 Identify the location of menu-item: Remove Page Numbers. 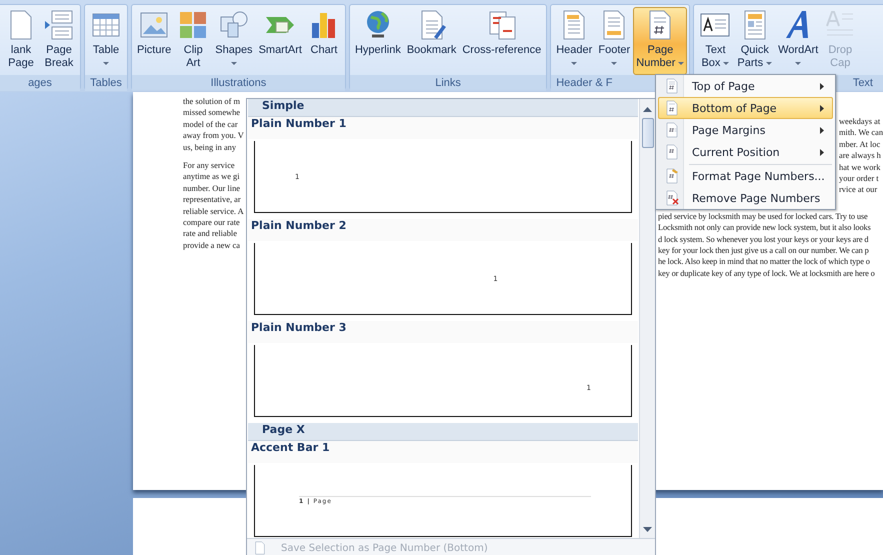
(745, 198).